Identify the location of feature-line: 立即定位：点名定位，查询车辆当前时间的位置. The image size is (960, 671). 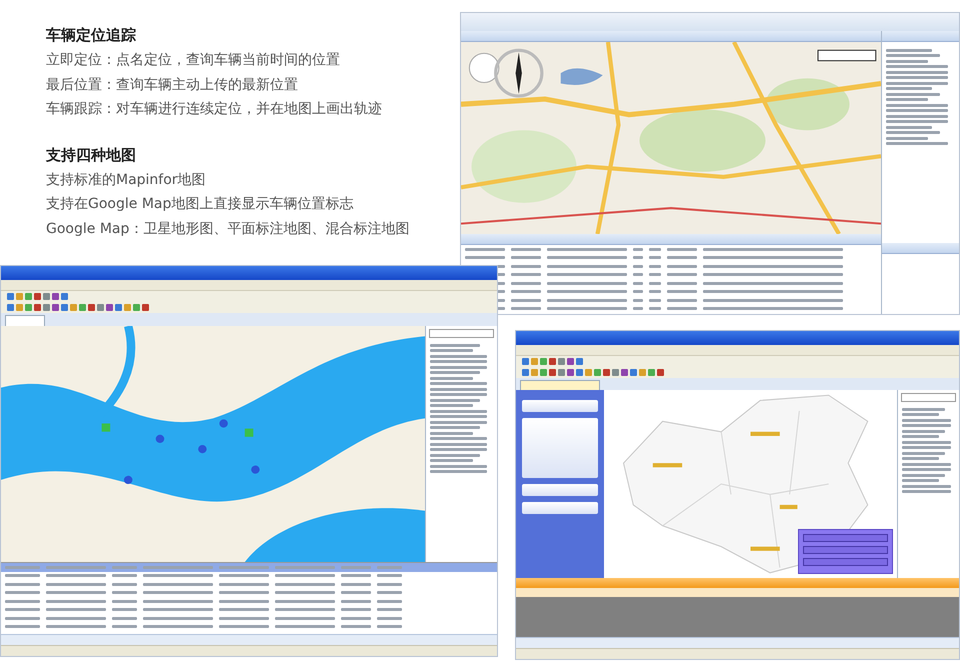
(193, 60).